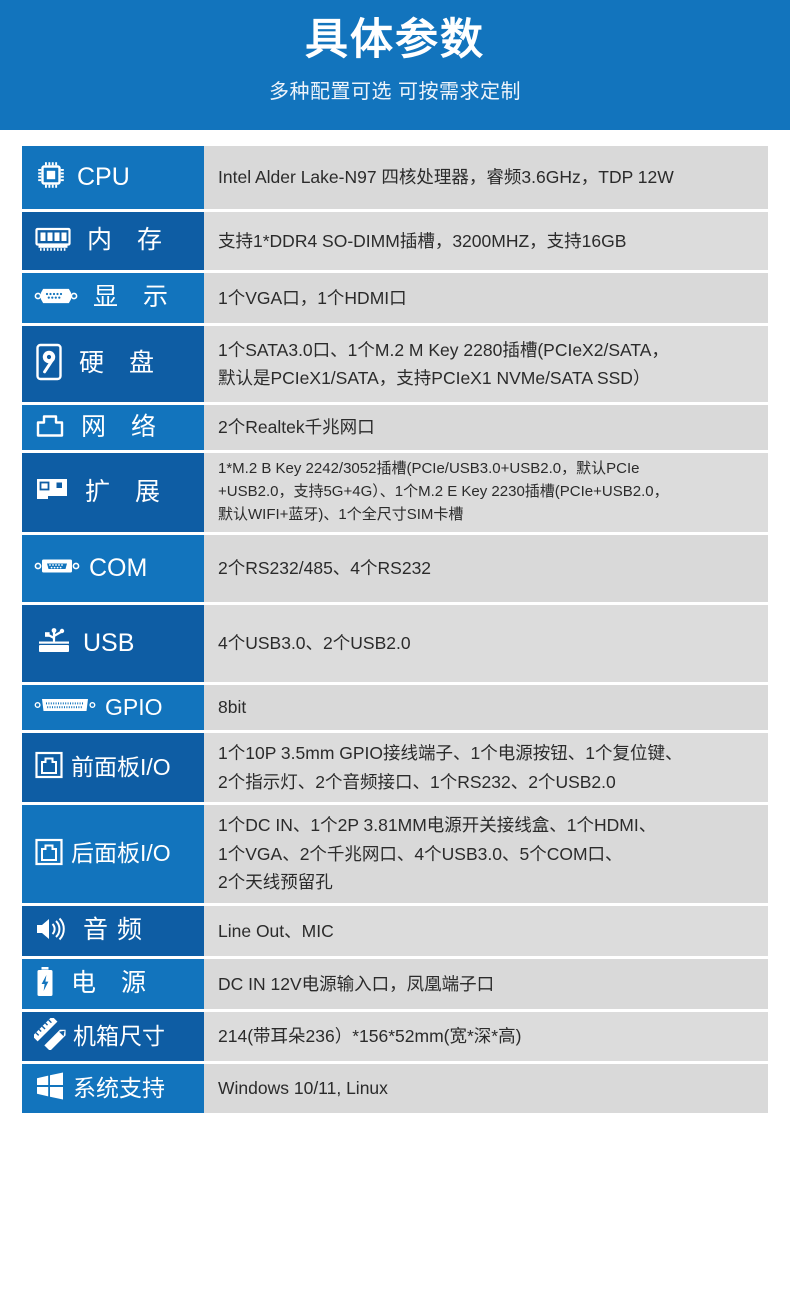  Describe the element at coordinates (450, 753) in the screenshot. I see `value-line: 1个10P 3.5mm GPIO接线端子、1个电源按钮、1个复位键、` at that location.